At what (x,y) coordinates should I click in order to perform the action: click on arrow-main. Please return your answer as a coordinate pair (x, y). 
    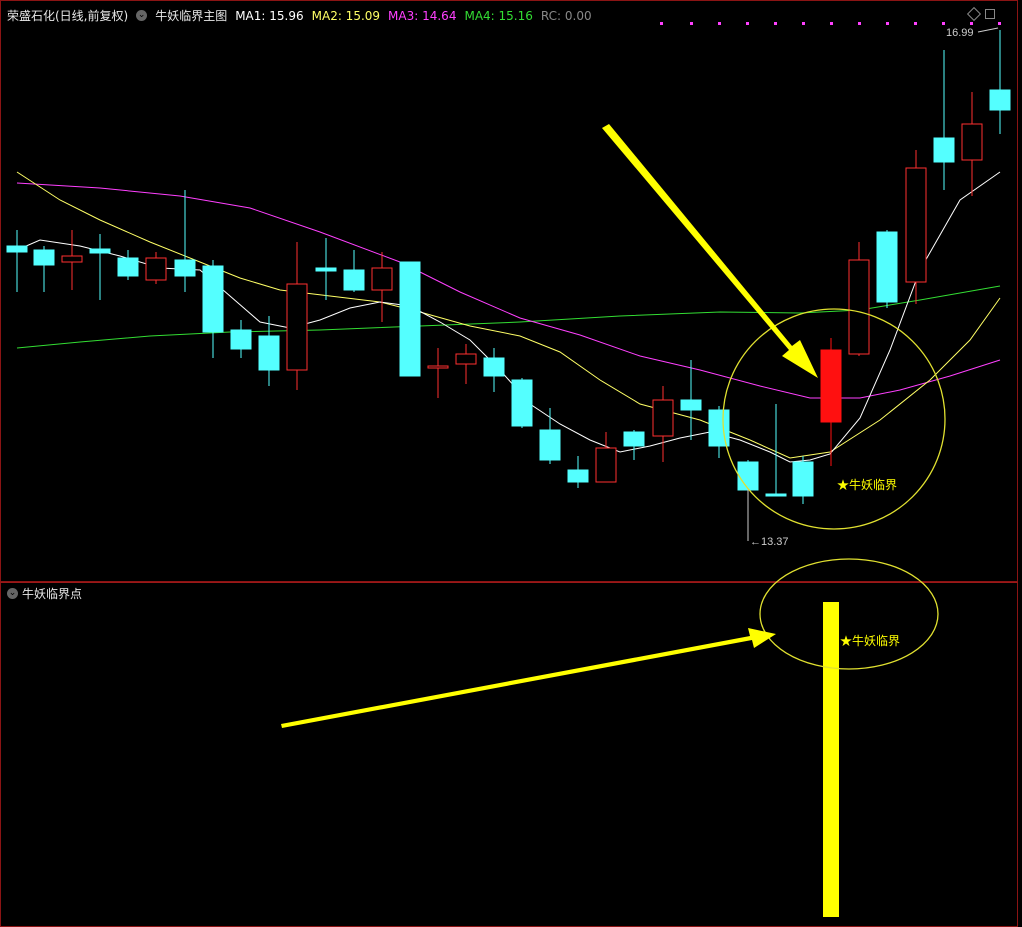
    Looking at the image, I should click on (710, 251).